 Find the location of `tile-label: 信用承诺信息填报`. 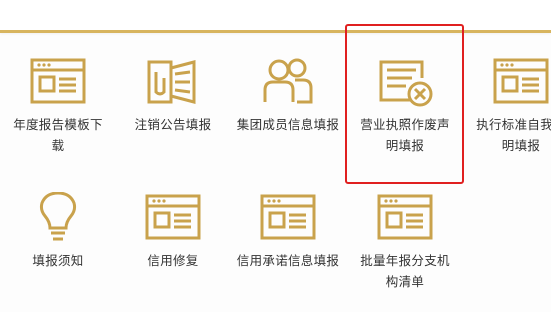

tile-label: 信用承诺信息填报 is located at coordinates (288, 260).